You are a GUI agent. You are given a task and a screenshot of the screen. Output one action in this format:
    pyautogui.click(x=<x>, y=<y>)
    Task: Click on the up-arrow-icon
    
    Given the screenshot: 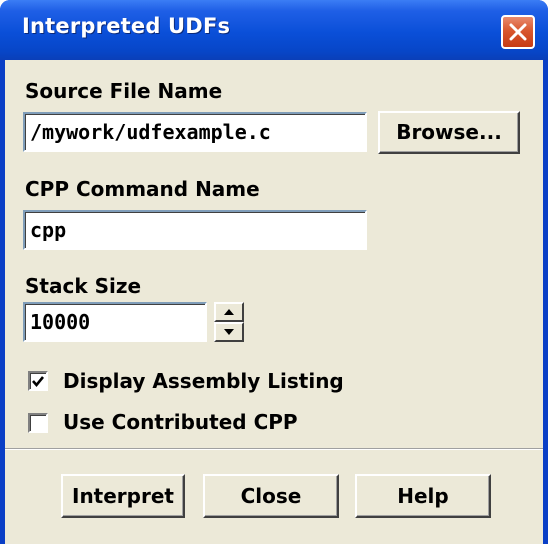 What is the action you would take?
    pyautogui.click(x=229, y=312)
    